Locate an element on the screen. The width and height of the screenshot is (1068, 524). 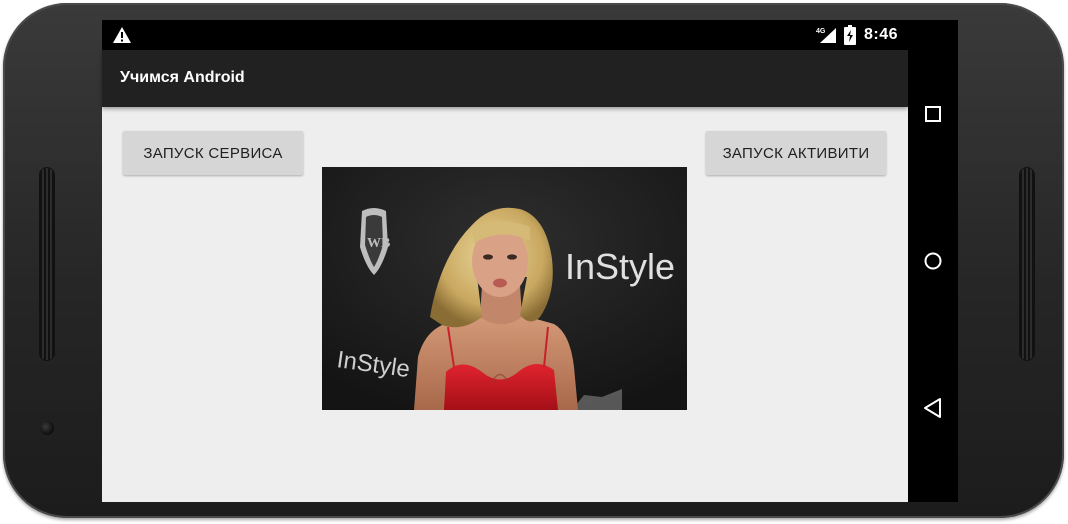
front-camera is located at coordinates (47, 428).